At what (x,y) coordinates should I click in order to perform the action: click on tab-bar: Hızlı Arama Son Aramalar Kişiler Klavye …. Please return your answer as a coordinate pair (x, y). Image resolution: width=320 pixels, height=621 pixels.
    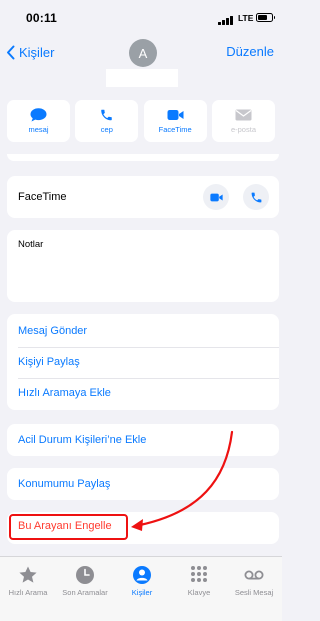
    Looking at the image, I should click on (141, 588).